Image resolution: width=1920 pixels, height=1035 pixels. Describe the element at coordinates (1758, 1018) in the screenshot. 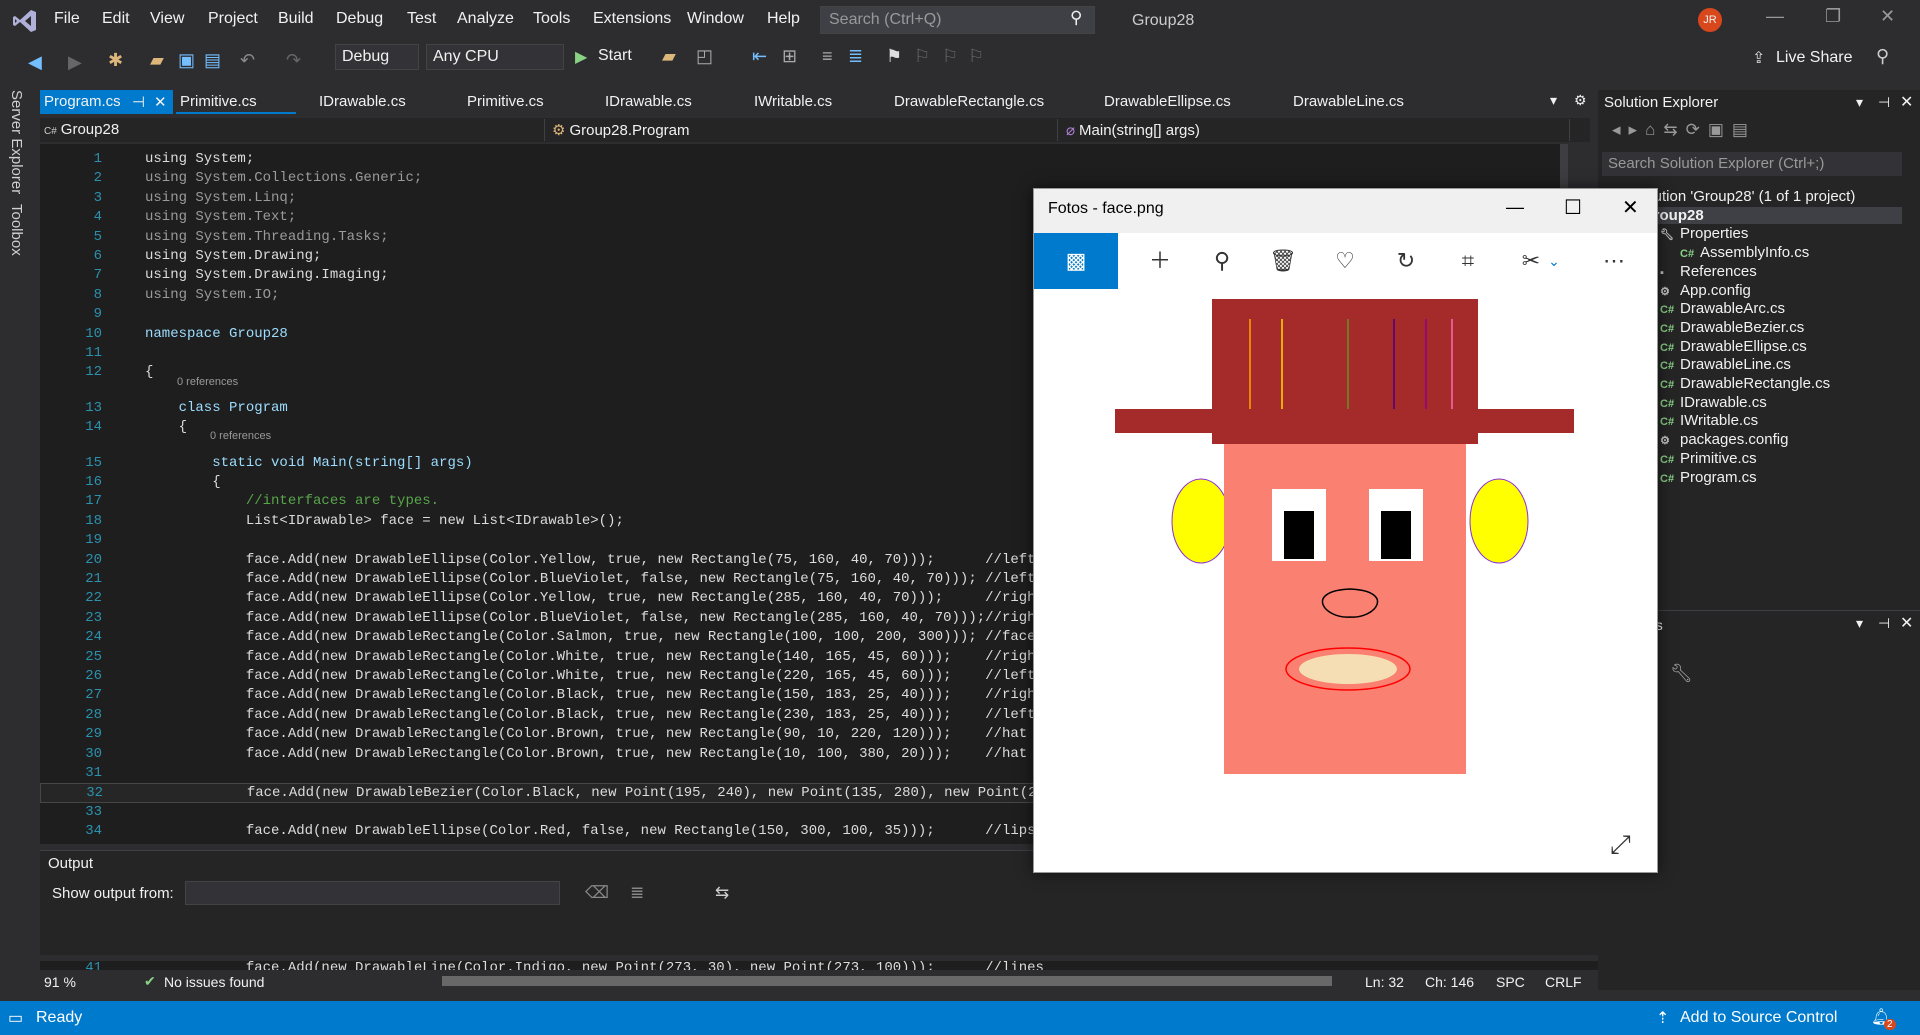

I see `add-to-source-control-button: Add to Source Control` at that location.